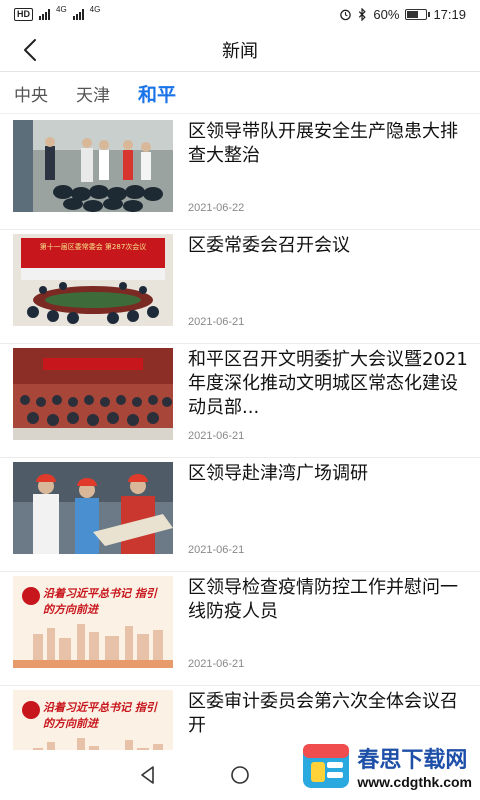  What do you see at coordinates (326, 766) in the screenshot?
I see `watermark-logo-icon` at bounding box center [326, 766].